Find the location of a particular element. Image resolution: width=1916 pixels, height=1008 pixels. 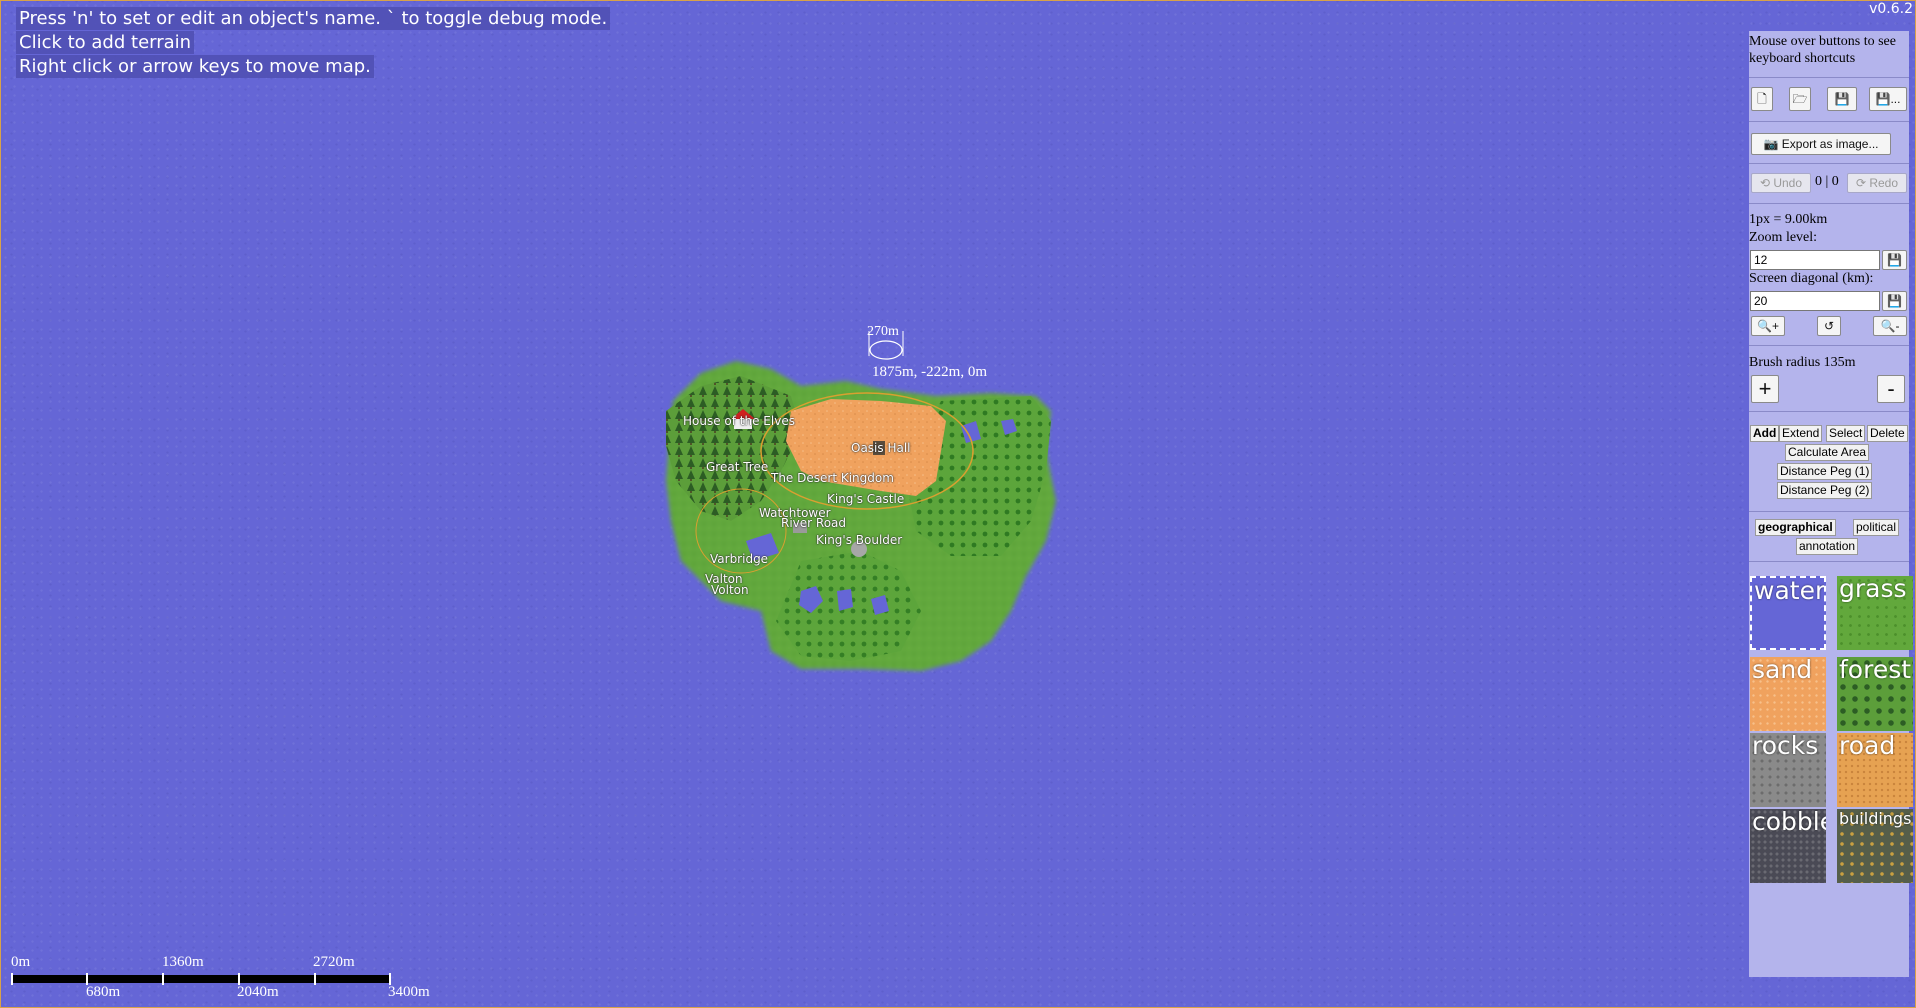

redo-button: ⟳ Redo is located at coordinates (1877, 183).